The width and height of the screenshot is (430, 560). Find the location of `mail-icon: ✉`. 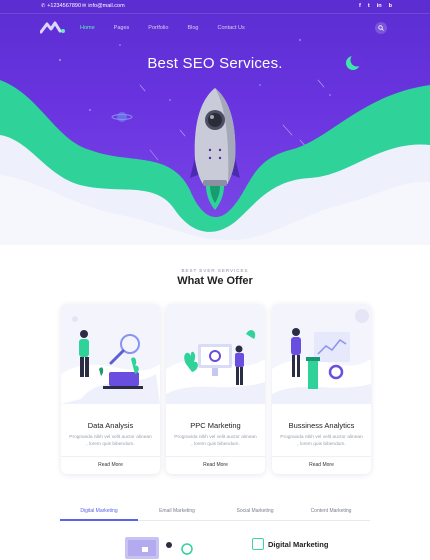

mail-icon: ✉ is located at coordinates (84, 6).